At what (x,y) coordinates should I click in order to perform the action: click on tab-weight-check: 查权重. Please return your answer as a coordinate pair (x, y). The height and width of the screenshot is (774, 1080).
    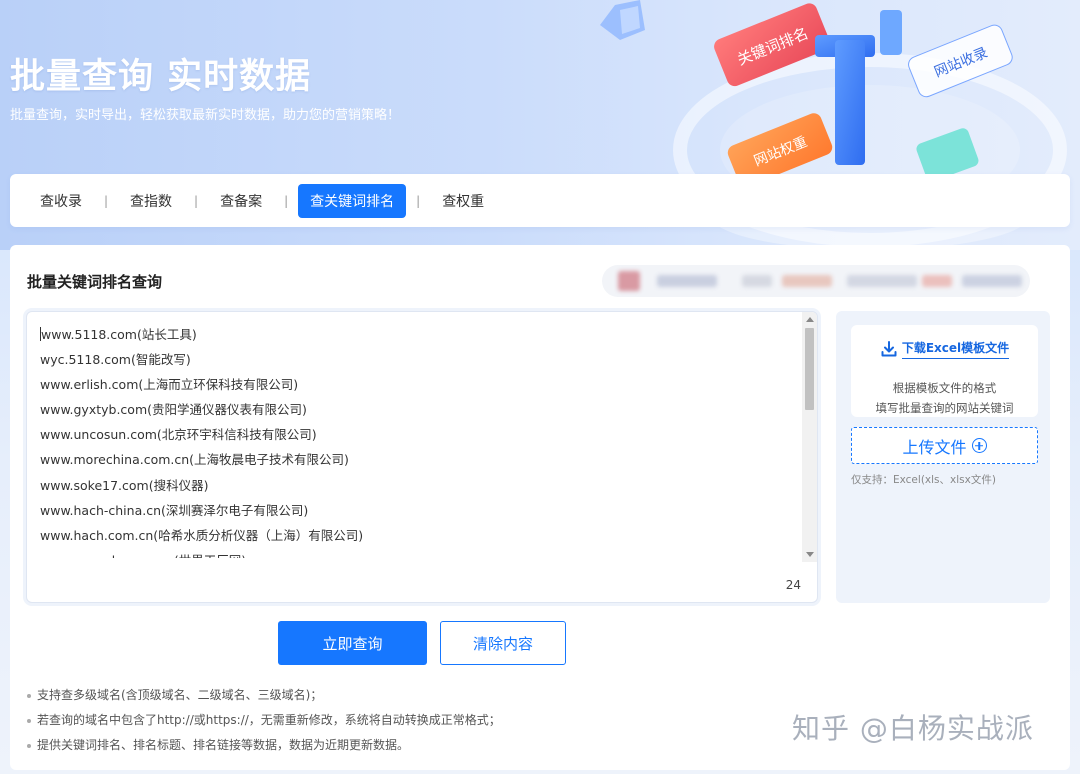
    Looking at the image, I should click on (463, 201).